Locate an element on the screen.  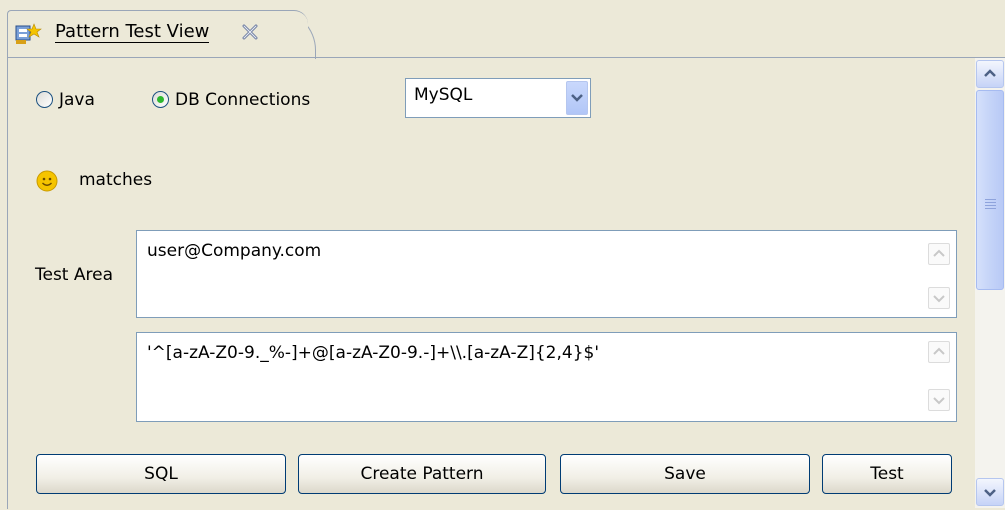
test-input-value: user@Company.com is located at coordinates (234, 251).